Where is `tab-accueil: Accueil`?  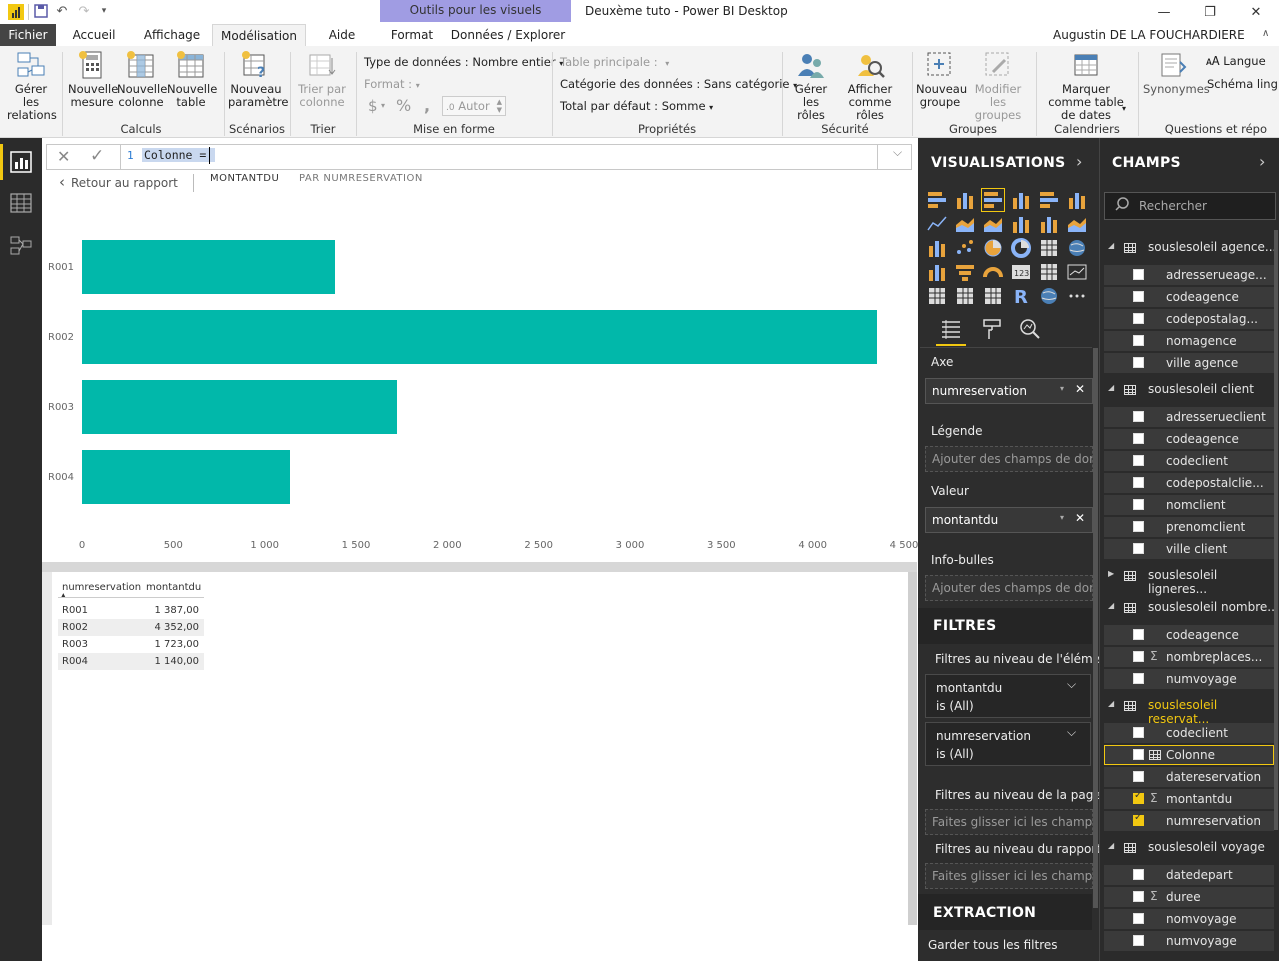
tab-accueil: Accueil is located at coordinates (94, 35).